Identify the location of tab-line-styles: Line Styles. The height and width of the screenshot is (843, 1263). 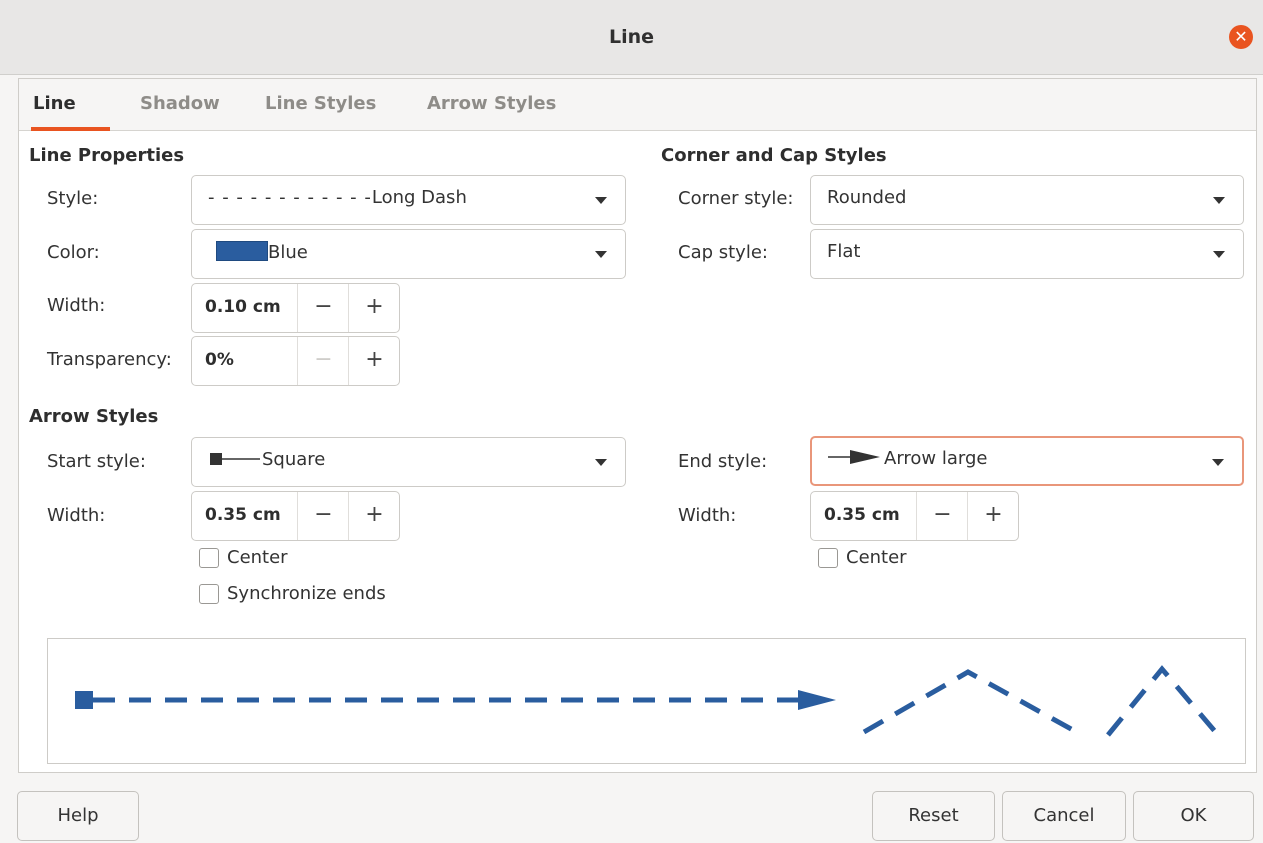
(320, 103).